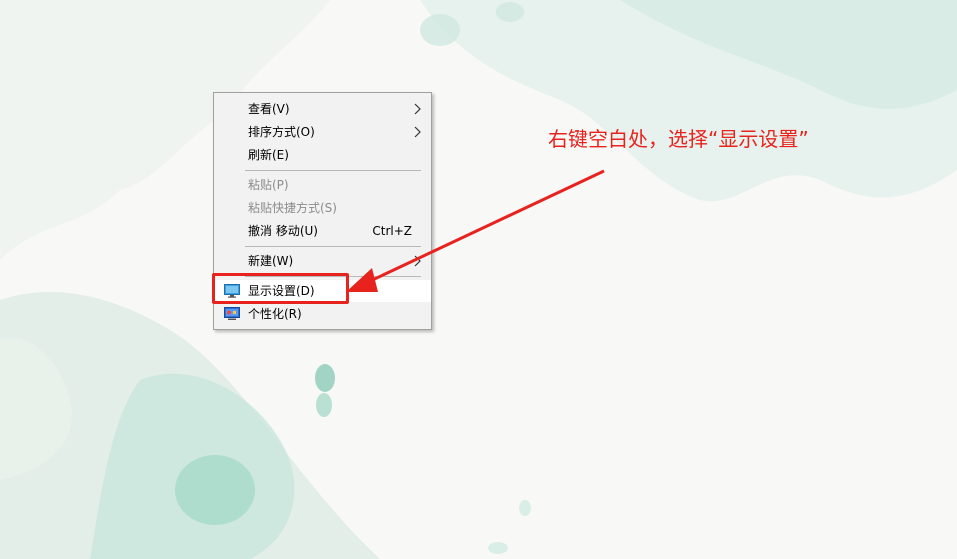  I want to click on menu-item-view: 查看(V), so click(322, 109).